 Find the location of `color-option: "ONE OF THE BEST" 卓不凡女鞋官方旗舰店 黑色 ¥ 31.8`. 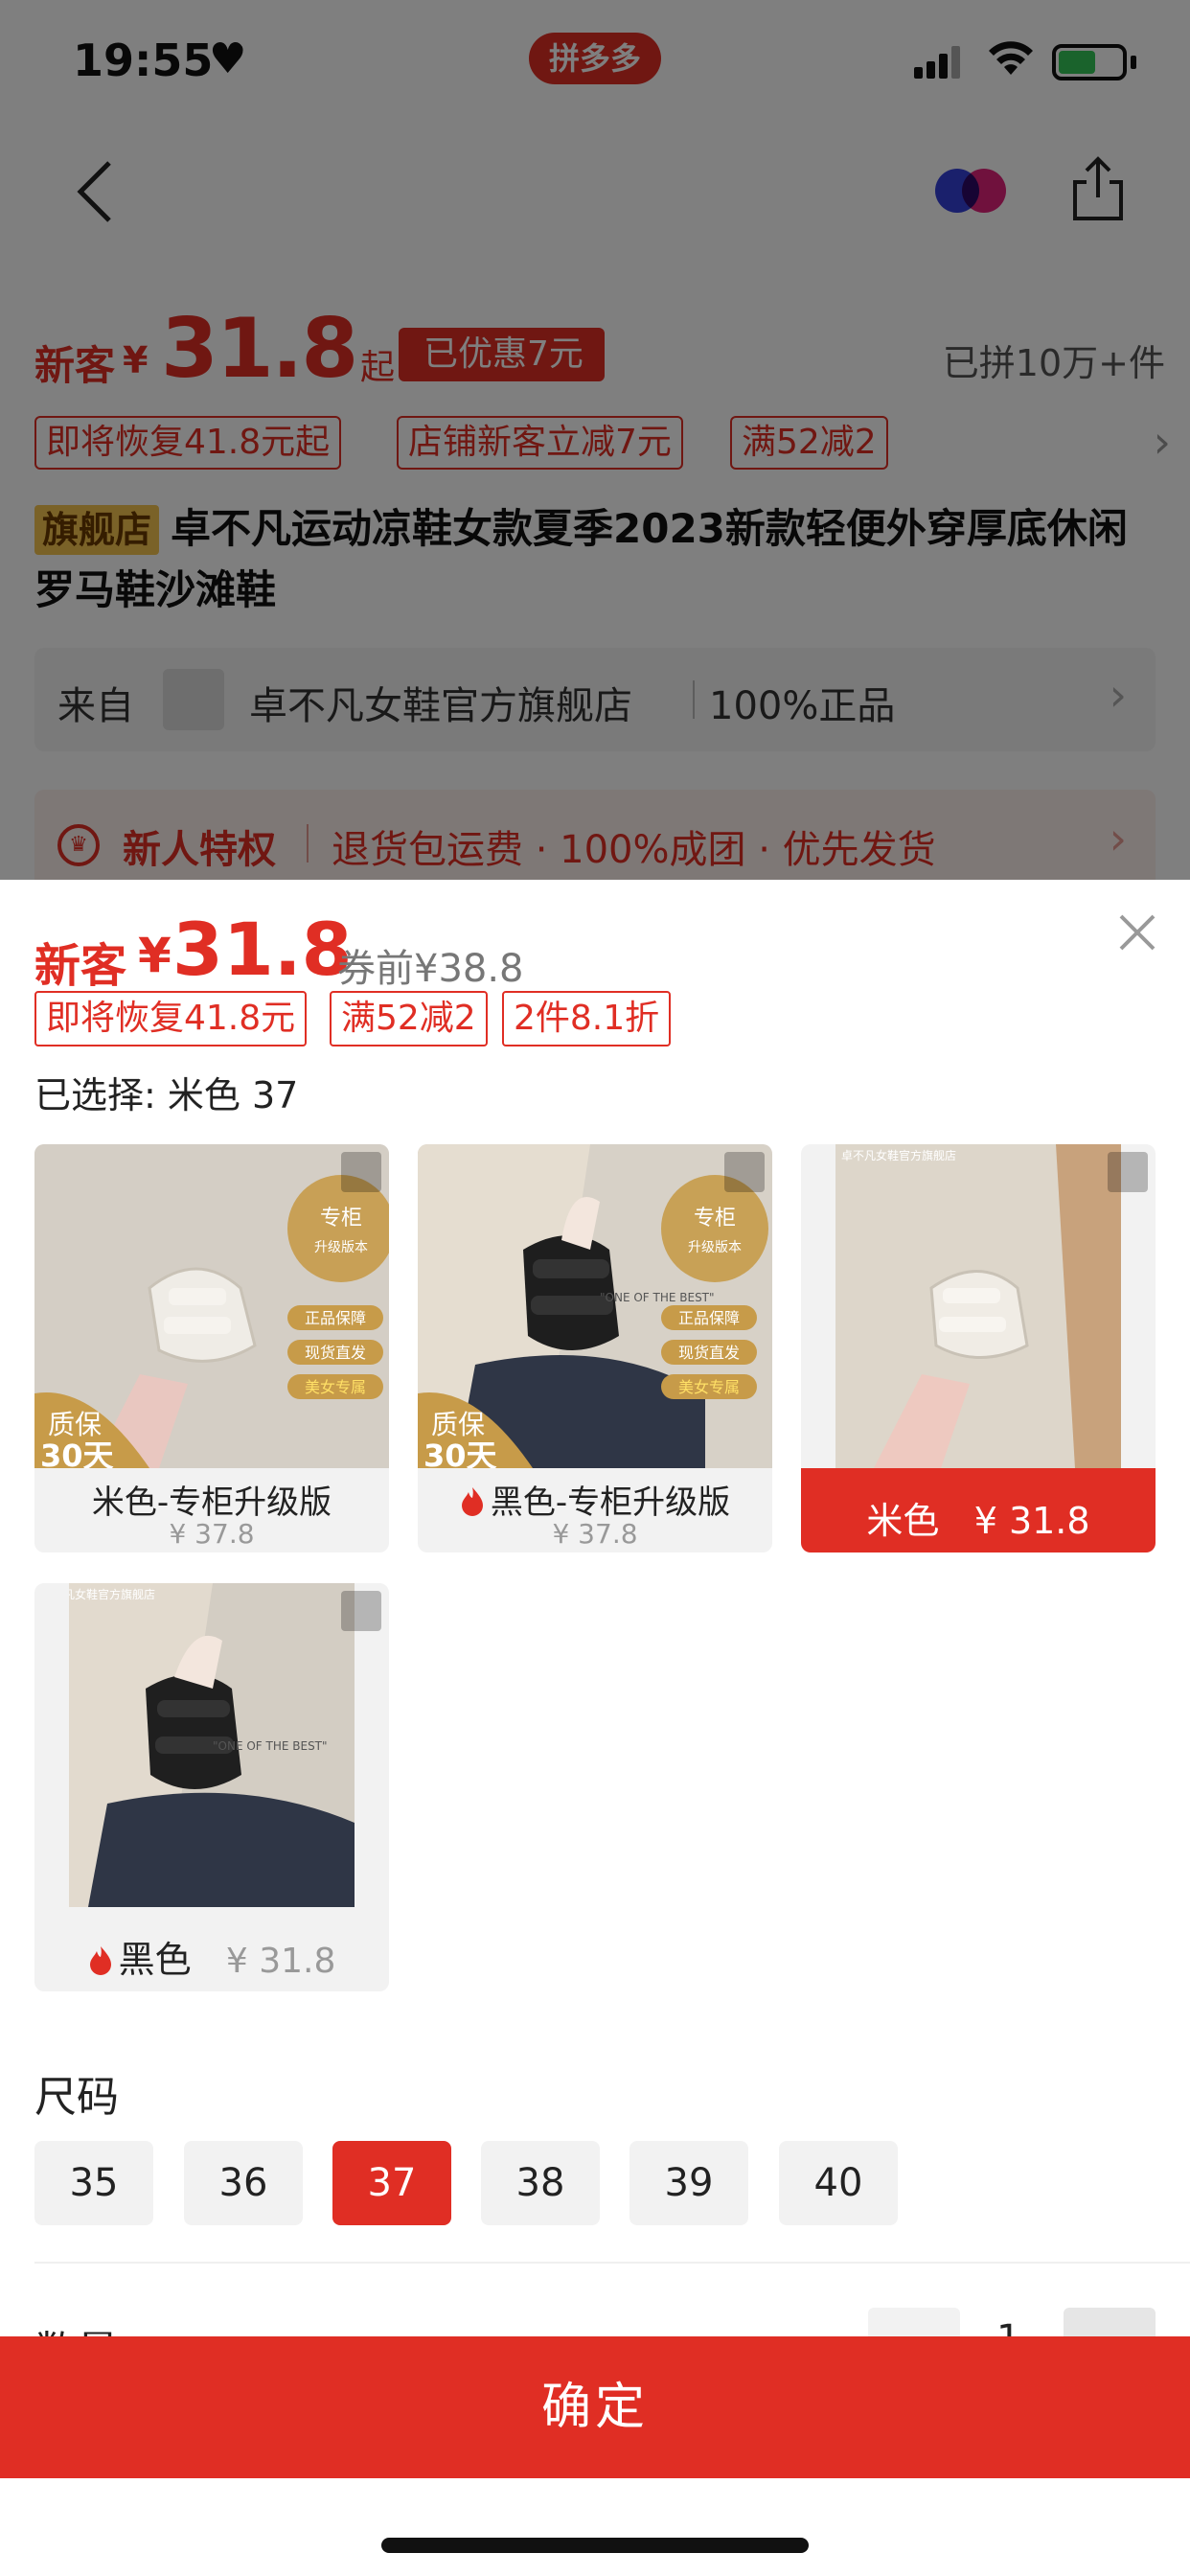

color-option: "ONE OF THE BEST" 卓不凡女鞋官方旗舰店 黑色 ¥ 31.8 is located at coordinates (212, 1787).